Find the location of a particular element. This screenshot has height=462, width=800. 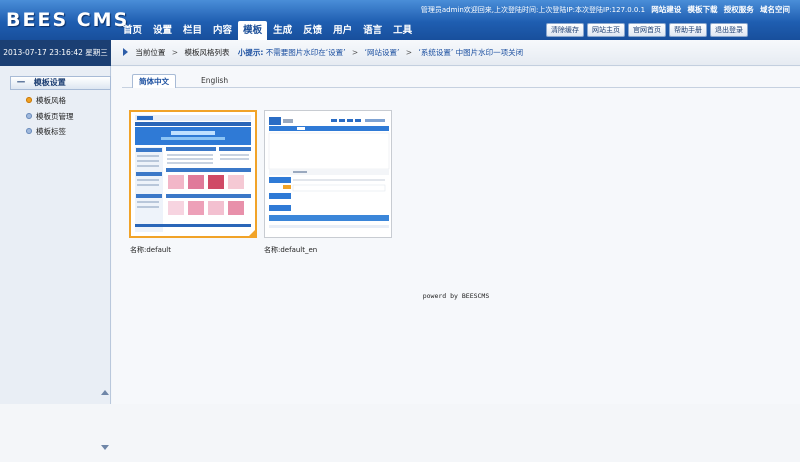

template-name-default-en: 名称:default_en is located at coordinates (290, 250).